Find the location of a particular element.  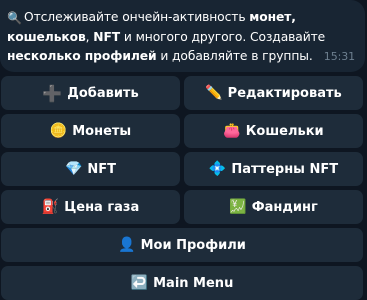

coins-button: 🪙 Монеты is located at coordinates (90, 131).